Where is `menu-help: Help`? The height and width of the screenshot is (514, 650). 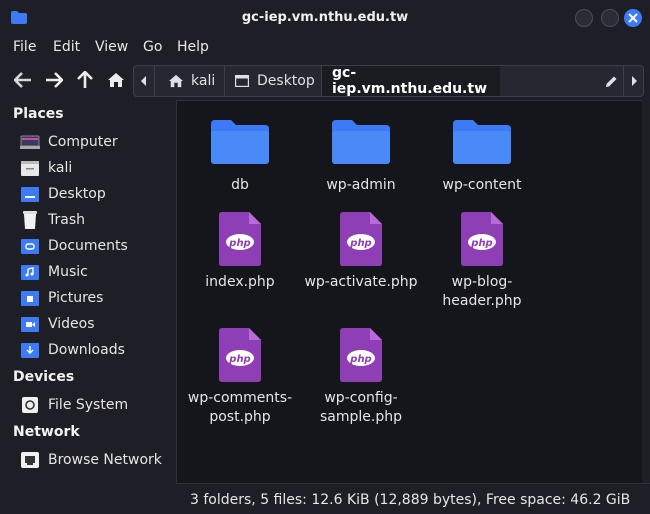
menu-help: Help is located at coordinates (193, 47).